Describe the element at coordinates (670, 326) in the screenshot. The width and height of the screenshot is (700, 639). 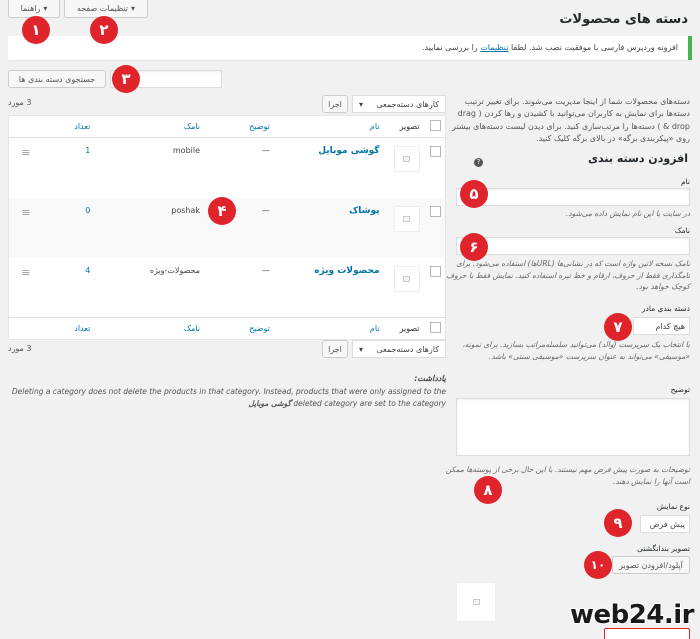
I see `parent-value: هیچ کدام` at that location.